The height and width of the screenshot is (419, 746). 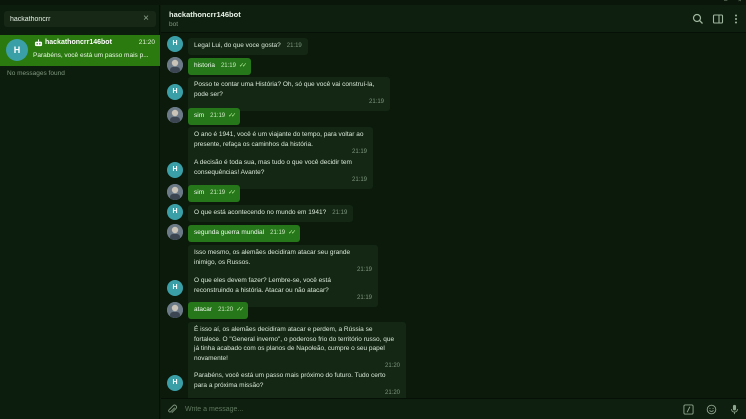 I want to click on no-messages-label: No messages found, so click(x=36, y=73).